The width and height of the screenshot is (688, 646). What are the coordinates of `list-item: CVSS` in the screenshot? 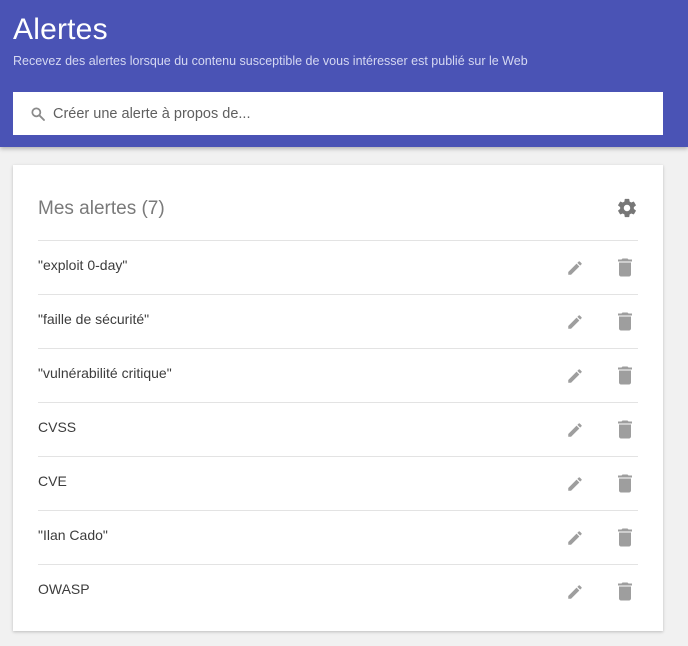 It's located at (338, 429).